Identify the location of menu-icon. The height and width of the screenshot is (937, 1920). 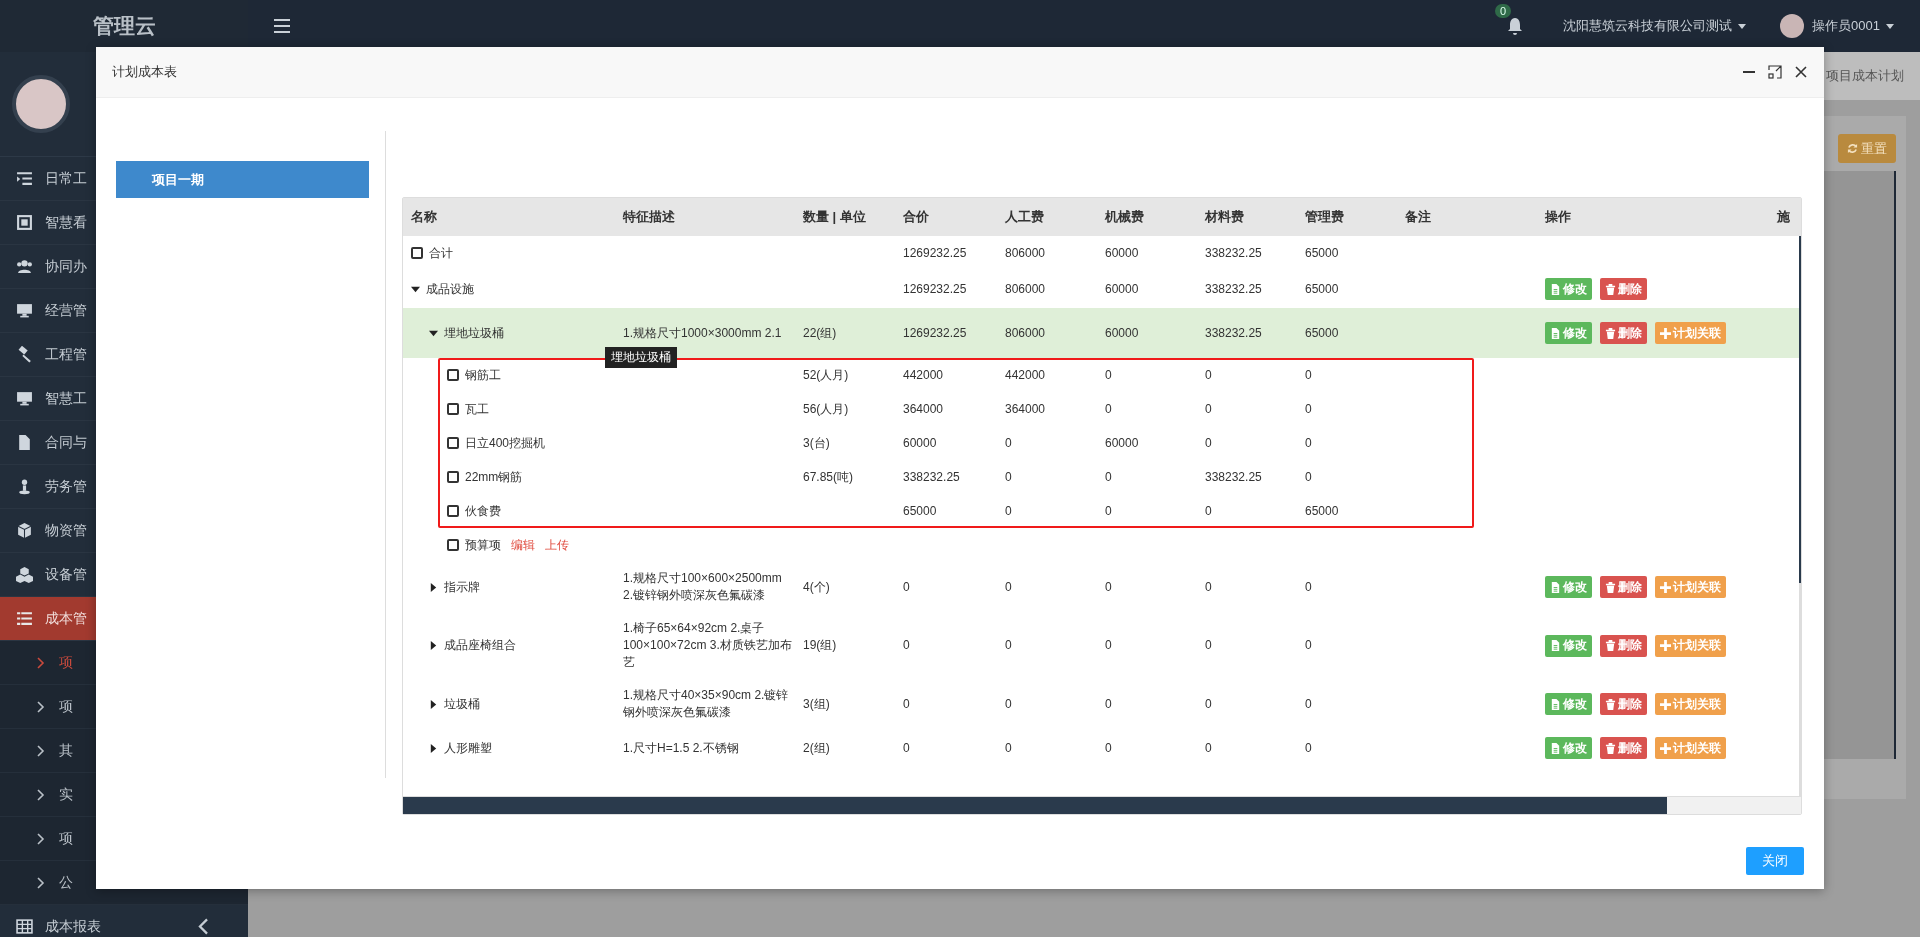
(282, 26).